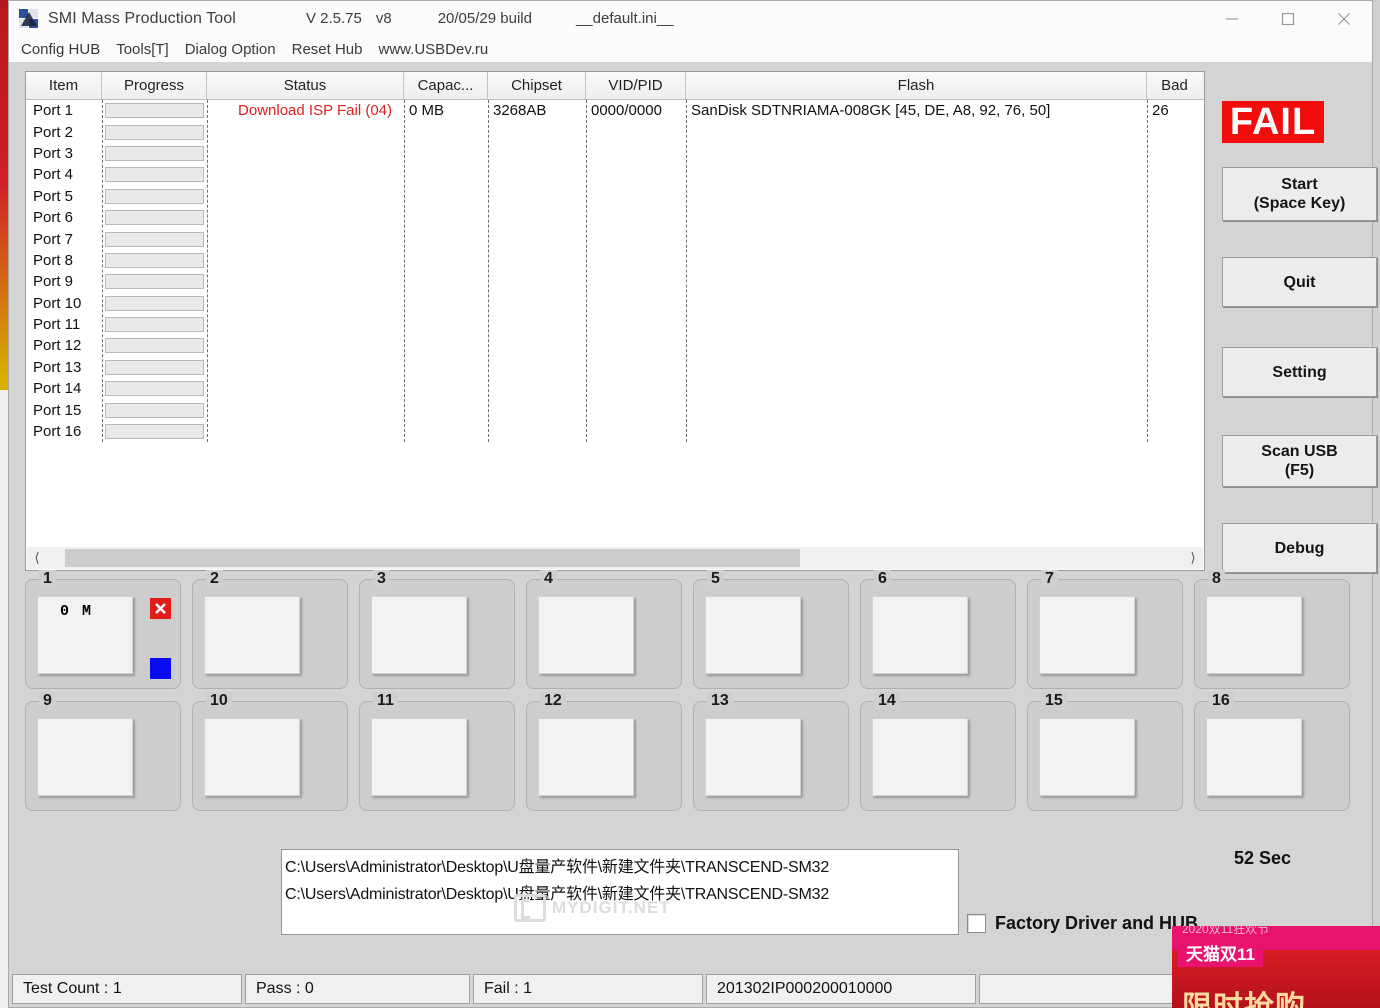 The width and height of the screenshot is (1380, 1008). I want to click on port-panel-8: 8, so click(1272, 629).